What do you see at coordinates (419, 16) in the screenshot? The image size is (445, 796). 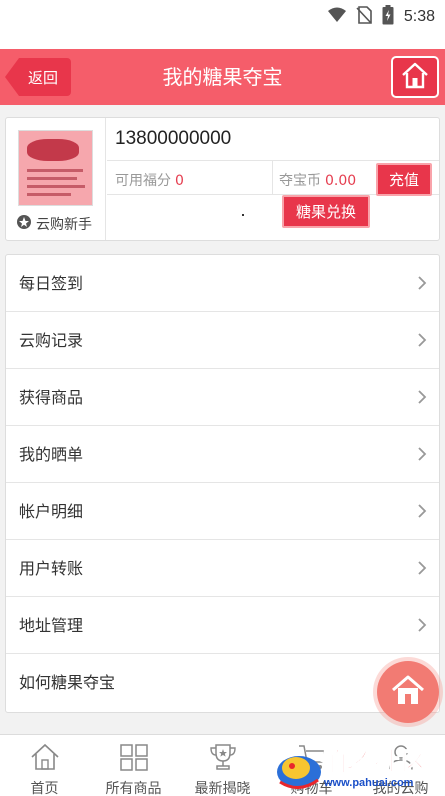 I see `status-time: 5:38` at bounding box center [419, 16].